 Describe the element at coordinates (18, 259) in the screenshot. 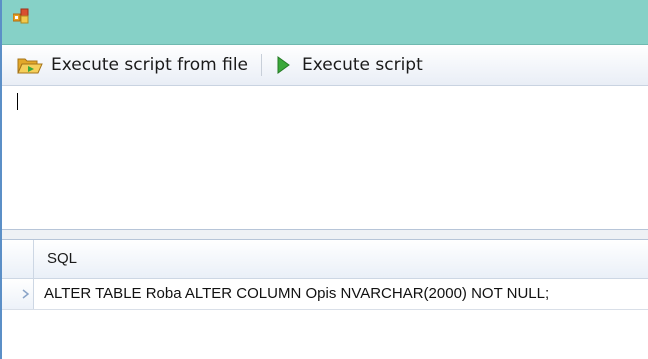

I see `row-header-corner` at that location.